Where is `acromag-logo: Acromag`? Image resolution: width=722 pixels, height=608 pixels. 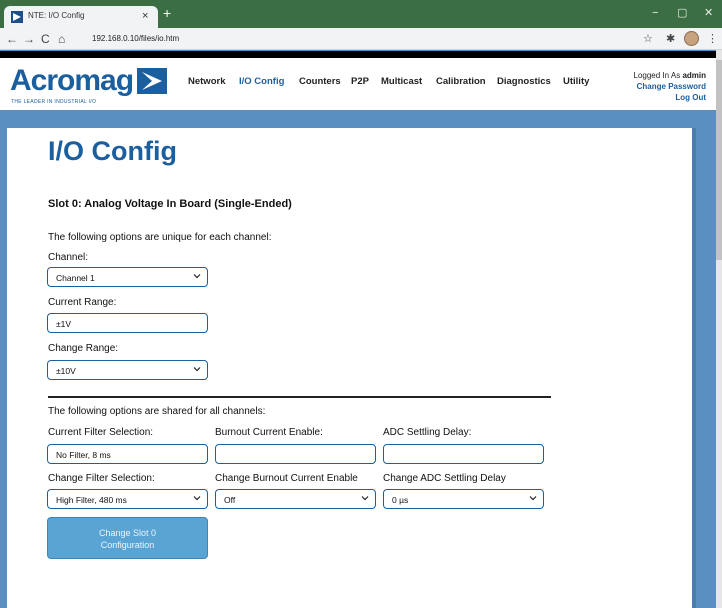
acromag-logo: Acromag is located at coordinates (72, 81).